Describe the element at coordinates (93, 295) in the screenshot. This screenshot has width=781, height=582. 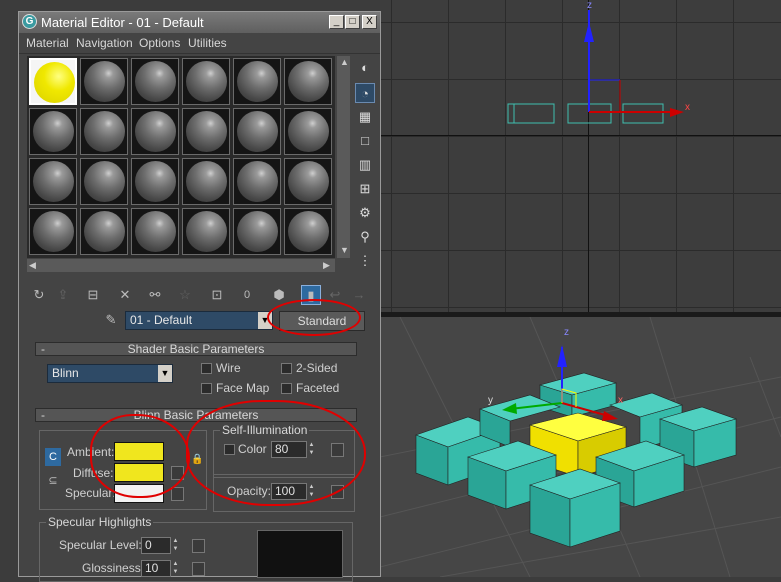
I see `assign-material-icon: ⊟` at that location.